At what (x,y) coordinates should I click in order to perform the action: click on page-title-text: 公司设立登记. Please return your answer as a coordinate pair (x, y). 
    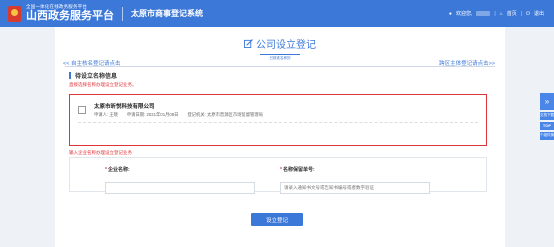
    Looking at the image, I should click on (286, 45).